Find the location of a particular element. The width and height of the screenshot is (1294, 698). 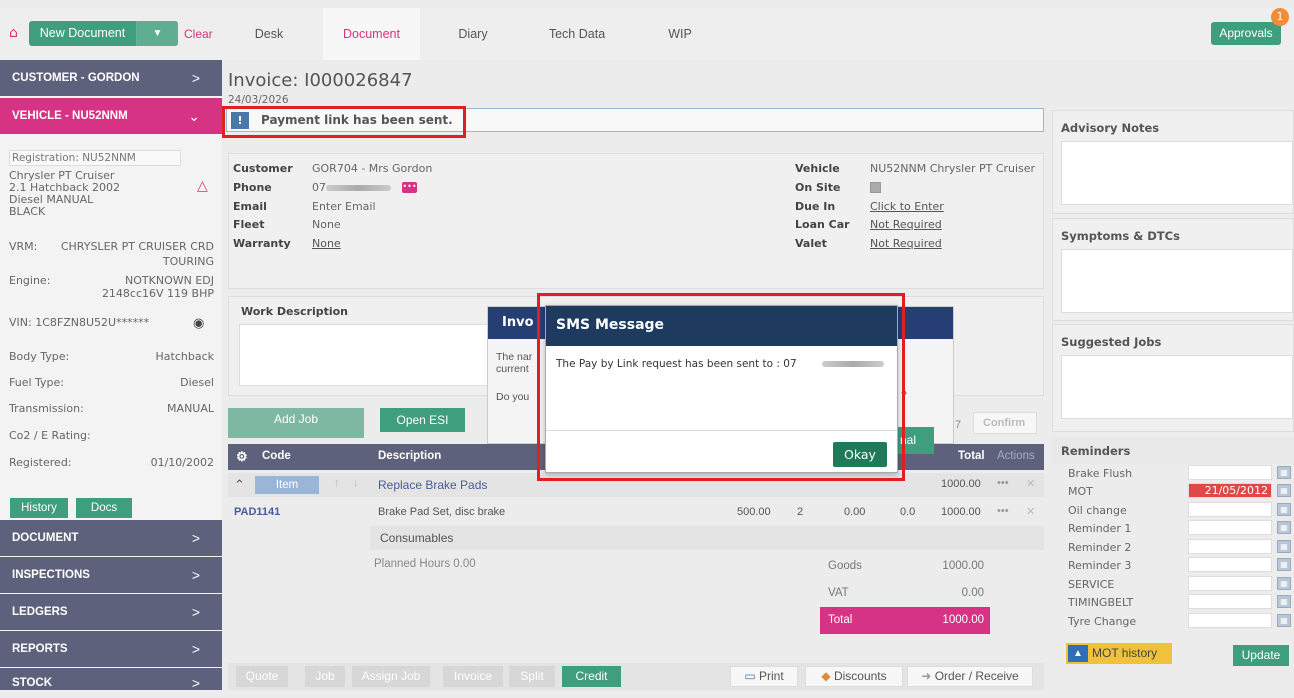

chevron-down-icon: ▼ is located at coordinates (157, 33).